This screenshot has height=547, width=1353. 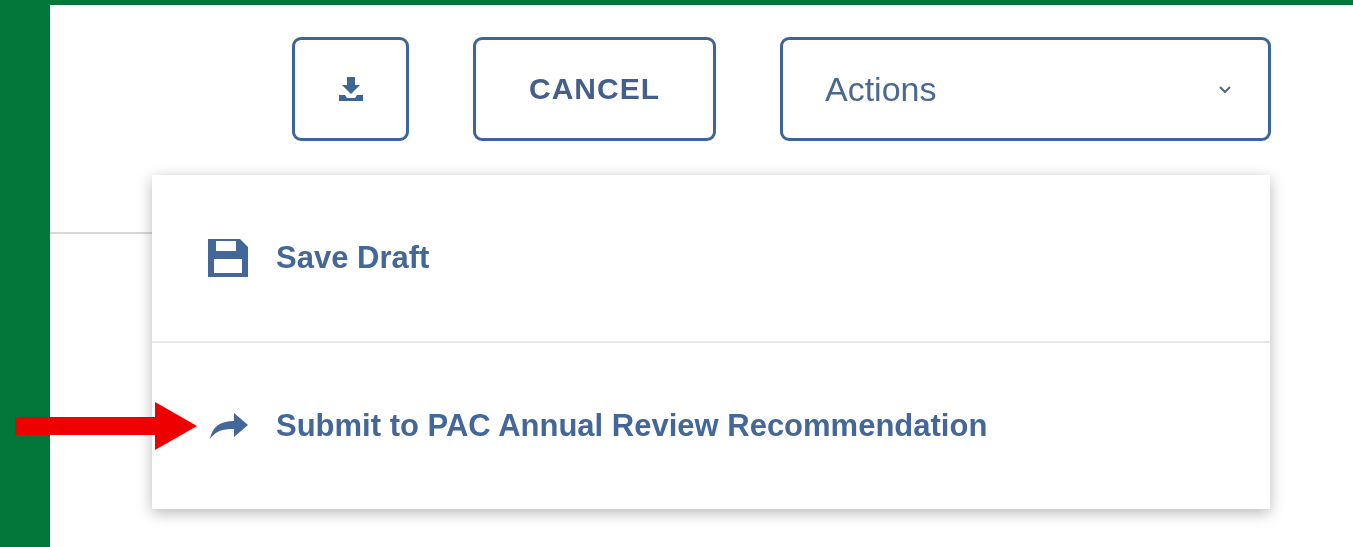 I want to click on actions-dropdown: Actions, so click(x=1025, y=89).